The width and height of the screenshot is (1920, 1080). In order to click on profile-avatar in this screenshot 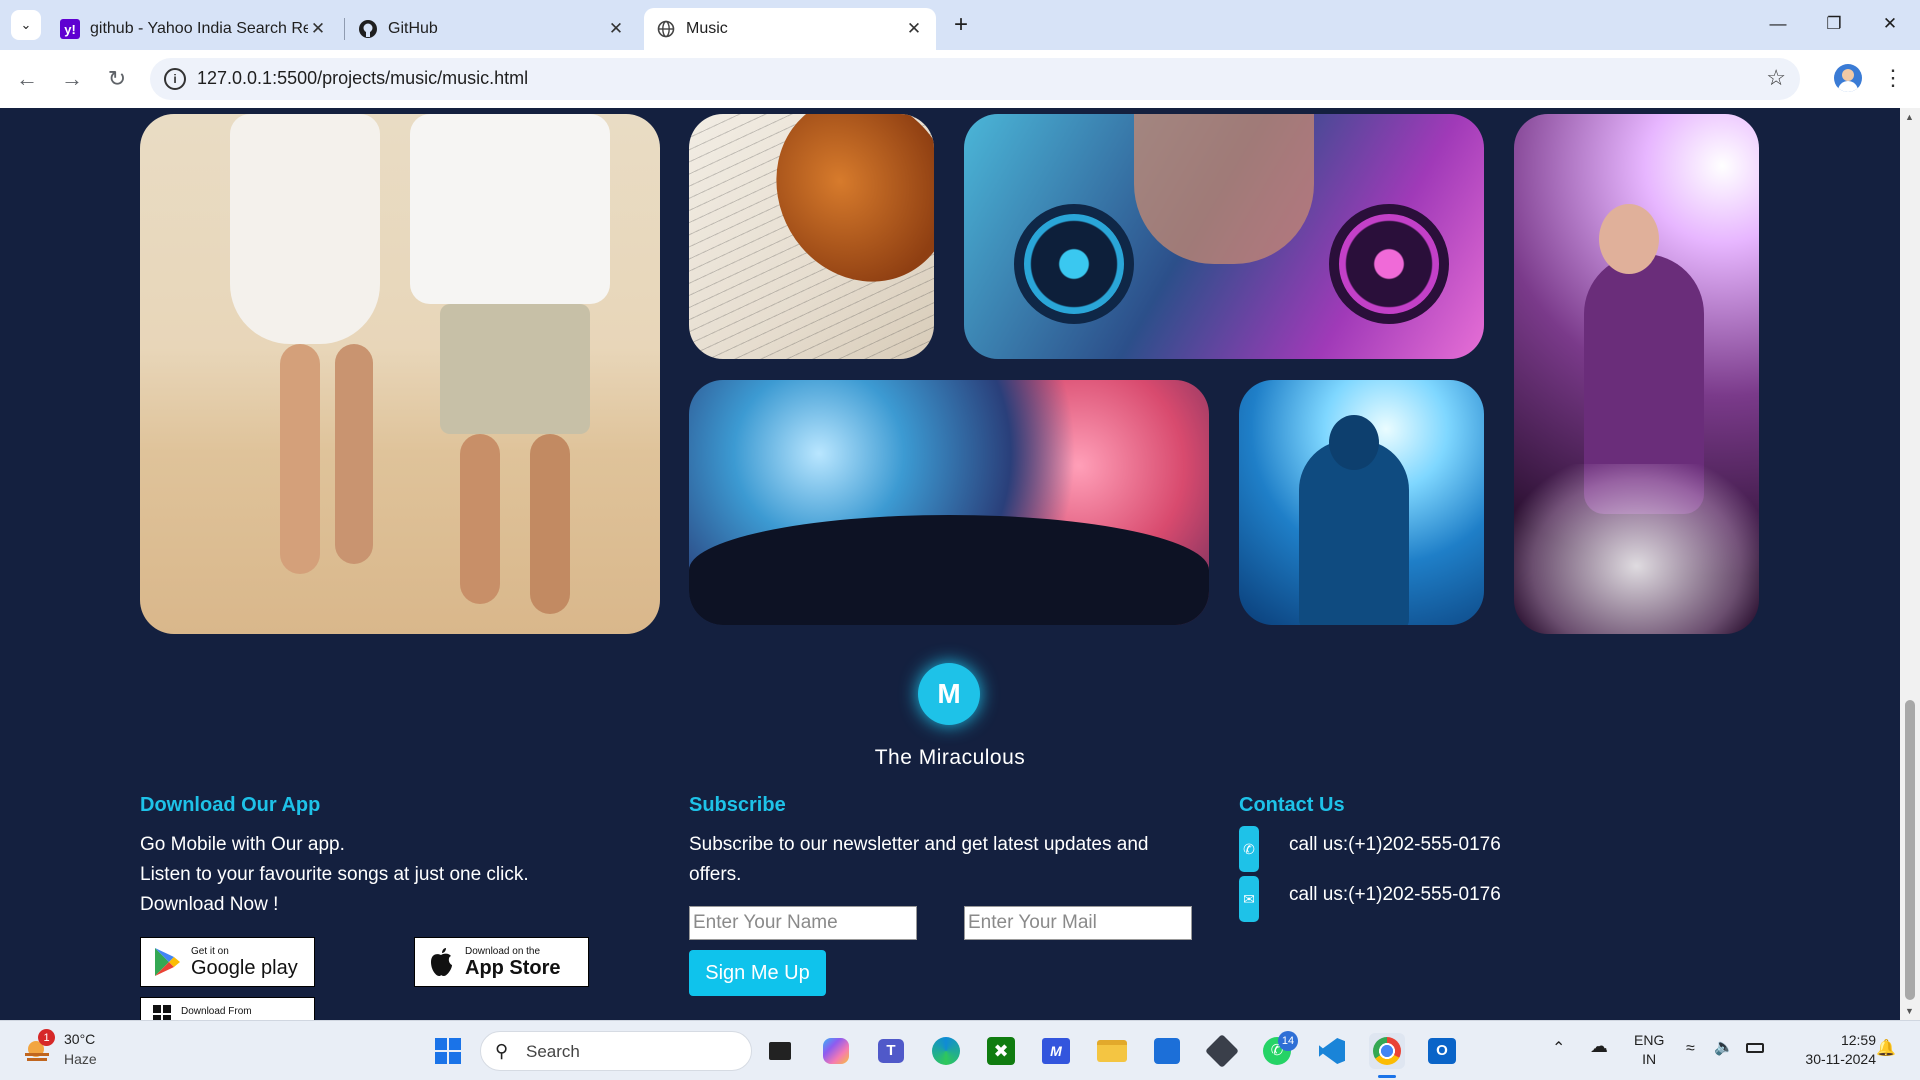, I will do `click(1848, 78)`.